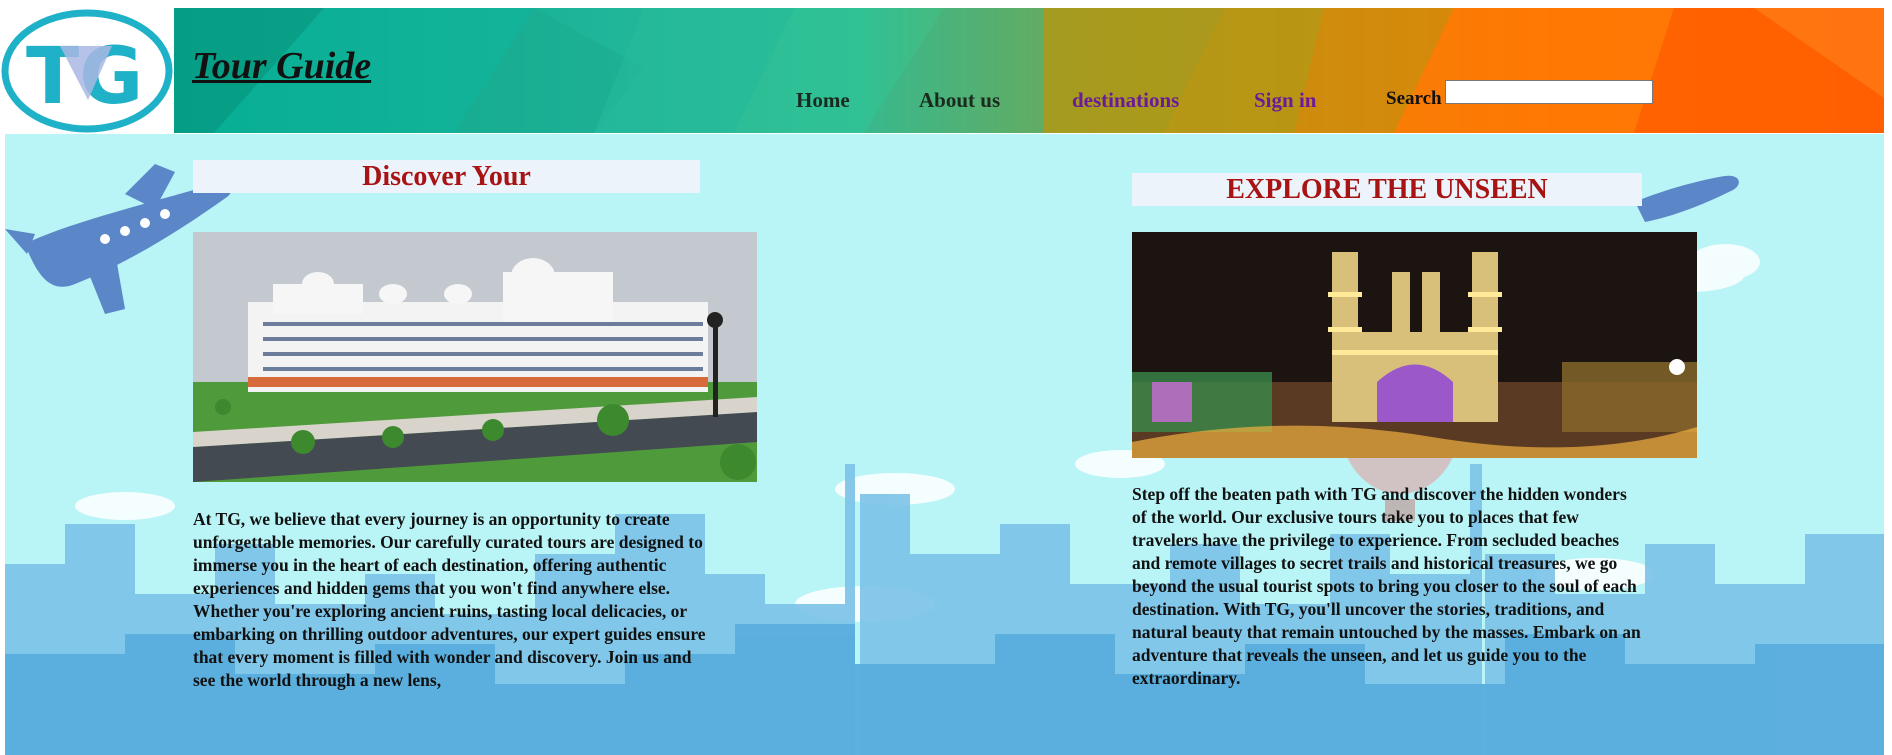  What do you see at coordinates (281, 66) in the screenshot?
I see `site-title: Tour Guide` at bounding box center [281, 66].